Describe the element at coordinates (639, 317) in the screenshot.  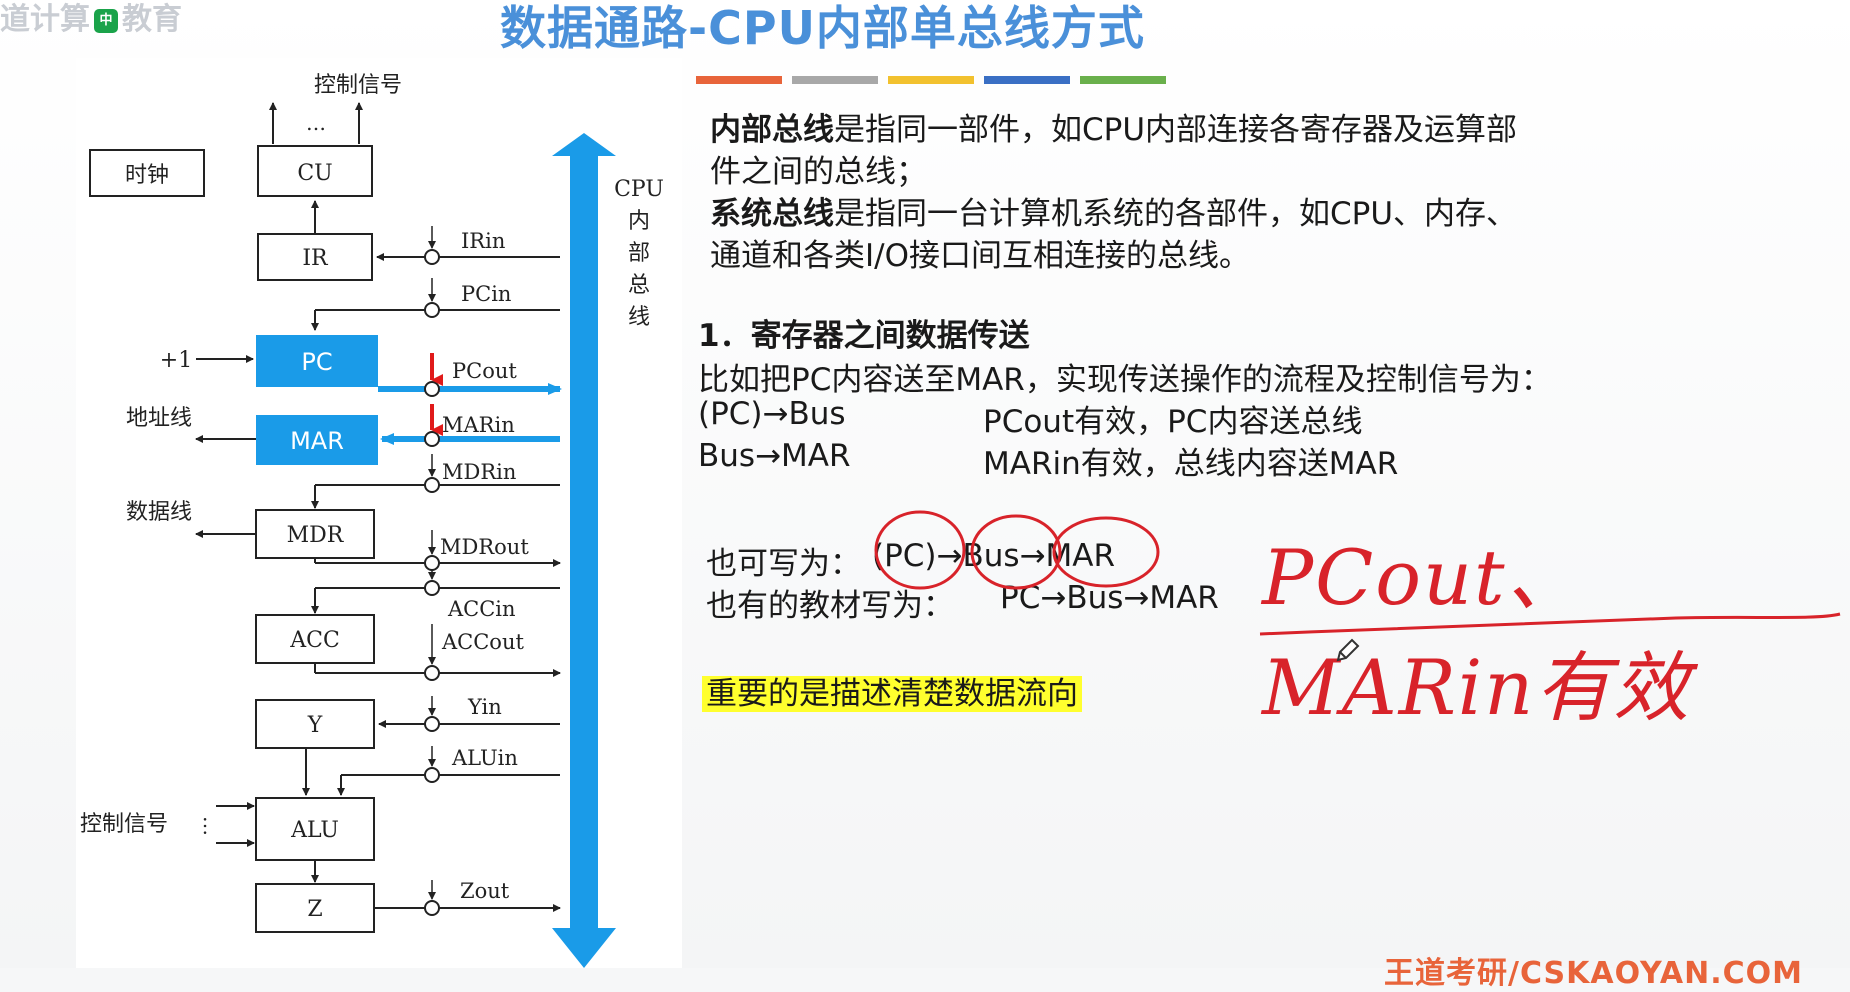
I see `bus-label-4: 线` at that location.